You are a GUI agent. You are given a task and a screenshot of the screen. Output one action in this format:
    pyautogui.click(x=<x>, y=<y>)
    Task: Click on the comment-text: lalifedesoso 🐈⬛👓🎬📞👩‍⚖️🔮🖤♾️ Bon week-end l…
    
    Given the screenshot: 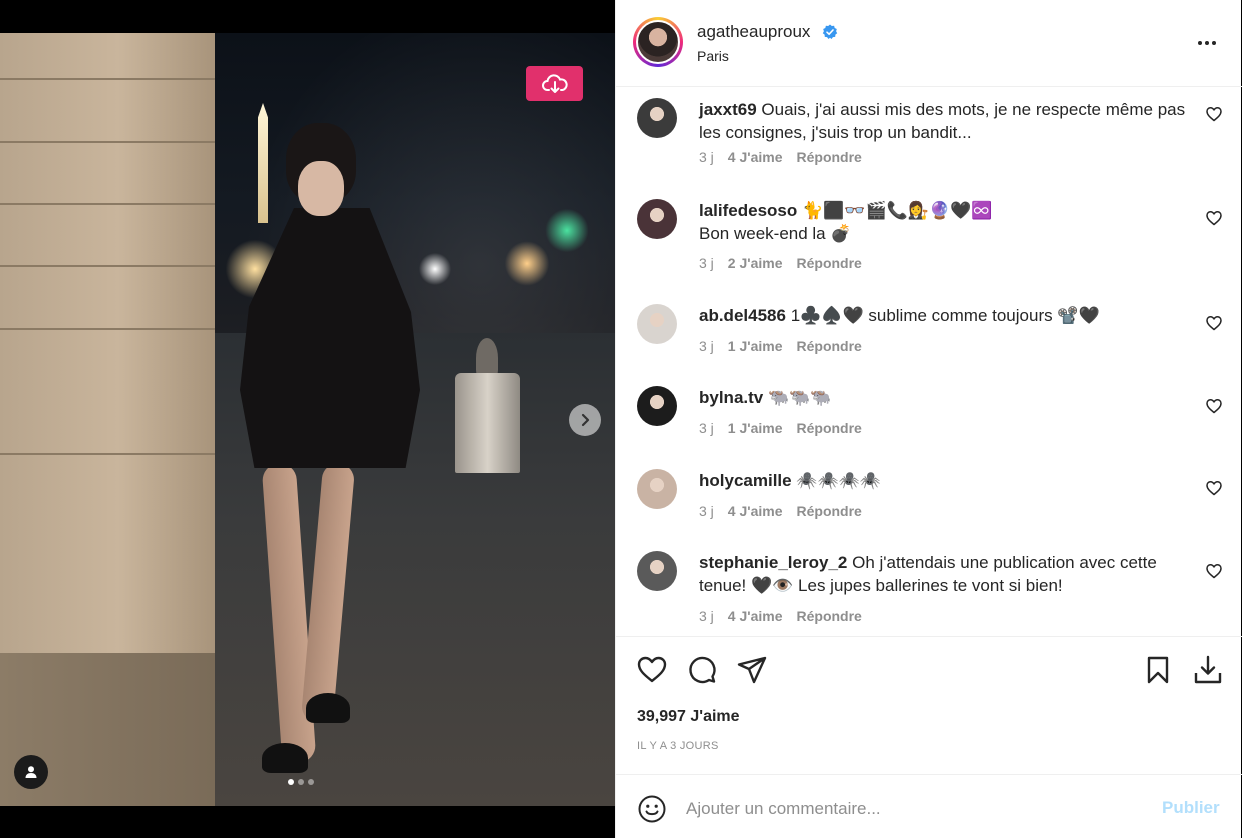 What is the action you would take?
    pyautogui.click(x=949, y=222)
    